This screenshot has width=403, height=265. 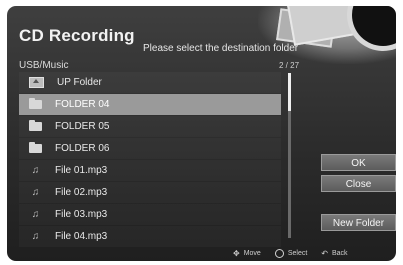 What do you see at coordinates (81, 170) in the screenshot?
I see `list-item-label: File 01.mp3` at bounding box center [81, 170].